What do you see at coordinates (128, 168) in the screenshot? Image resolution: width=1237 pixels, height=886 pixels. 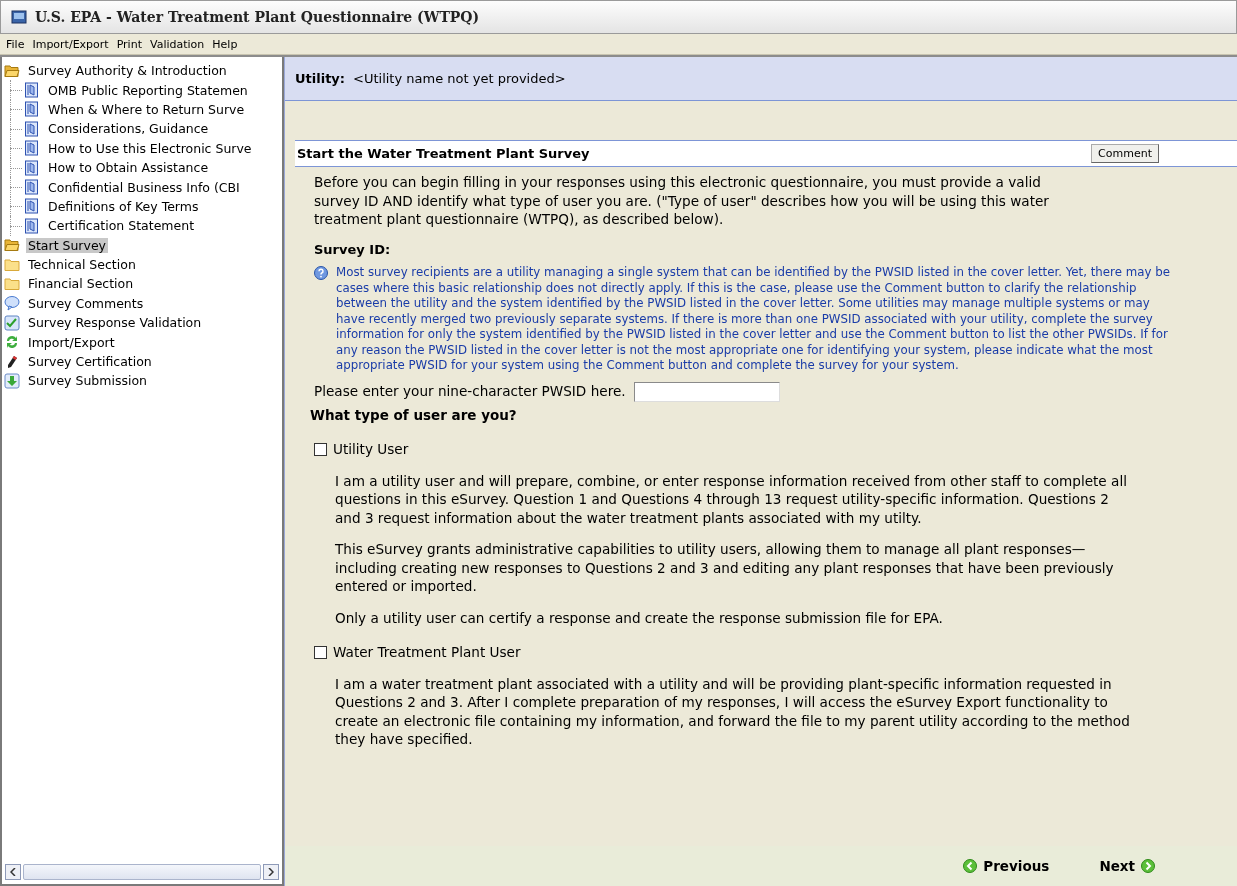 I see `tree-item: How to Obtain Assistance` at bounding box center [128, 168].